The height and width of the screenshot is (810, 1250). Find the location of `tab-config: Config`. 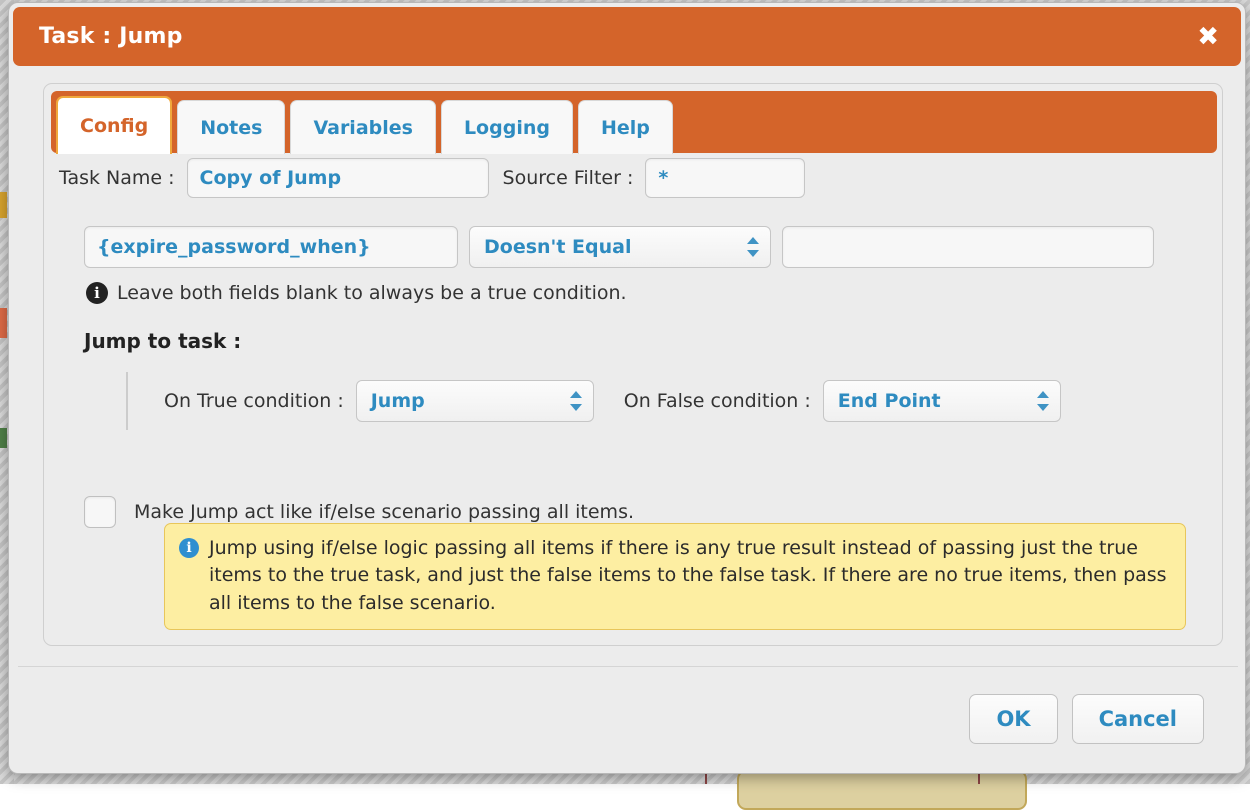

tab-config: Config is located at coordinates (114, 125).